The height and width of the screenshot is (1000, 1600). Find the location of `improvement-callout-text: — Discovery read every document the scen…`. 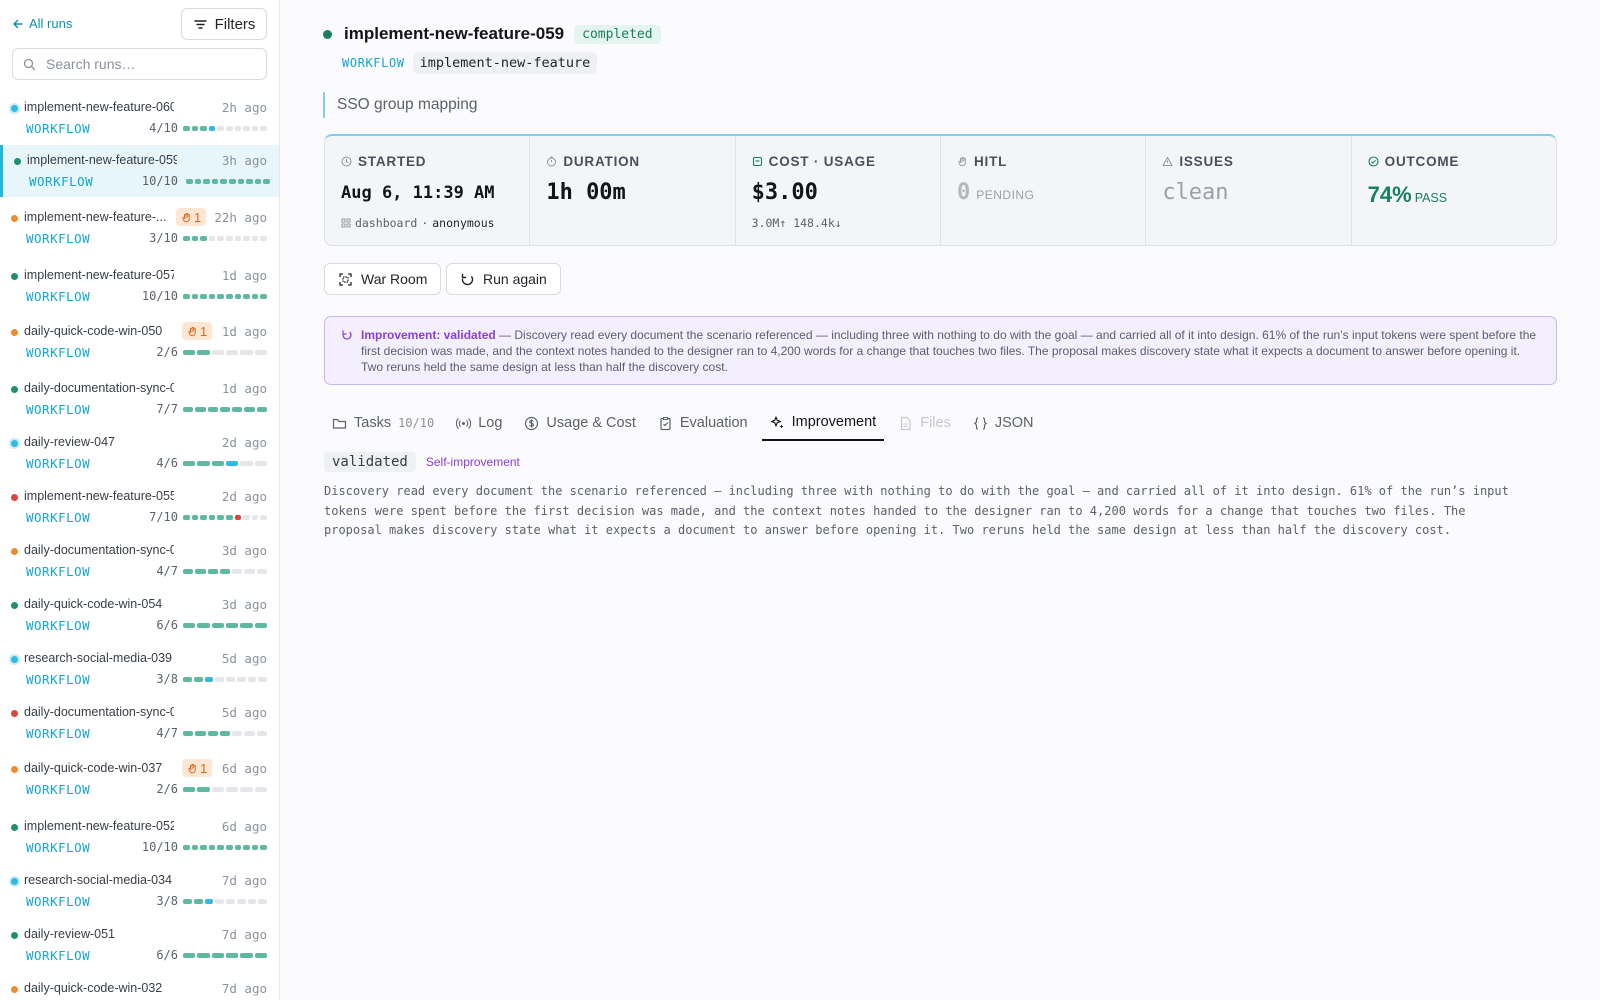

improvement-callout-text: — Discovery read every document the scen… is located at coordinates (949, 351).